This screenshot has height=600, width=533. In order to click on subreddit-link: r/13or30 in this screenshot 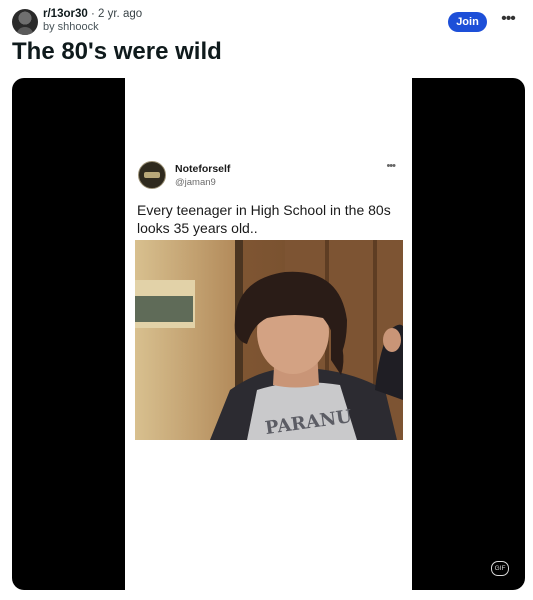, I will do `click(65, 14)`.